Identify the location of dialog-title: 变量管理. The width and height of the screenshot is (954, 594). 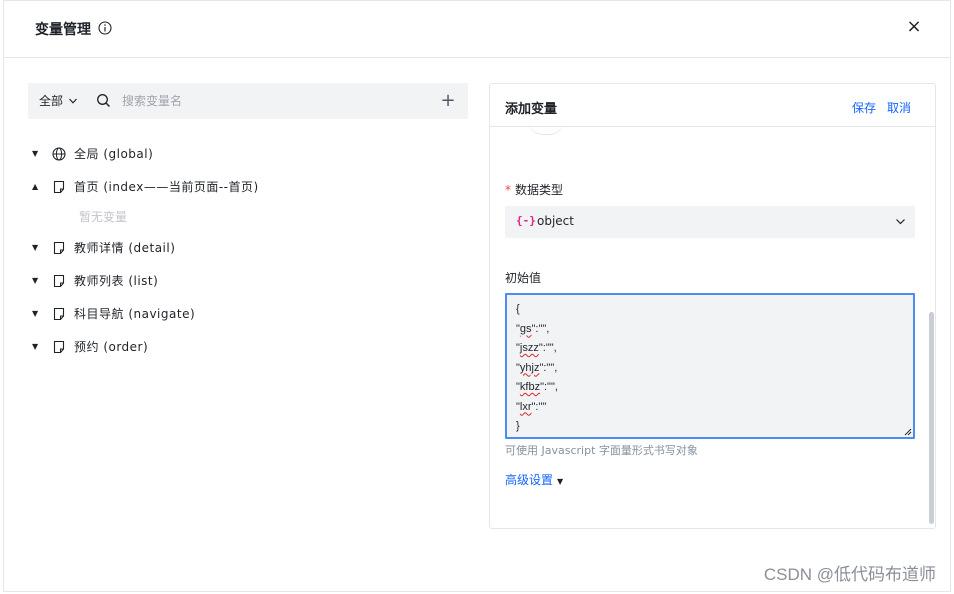
(63, 30).